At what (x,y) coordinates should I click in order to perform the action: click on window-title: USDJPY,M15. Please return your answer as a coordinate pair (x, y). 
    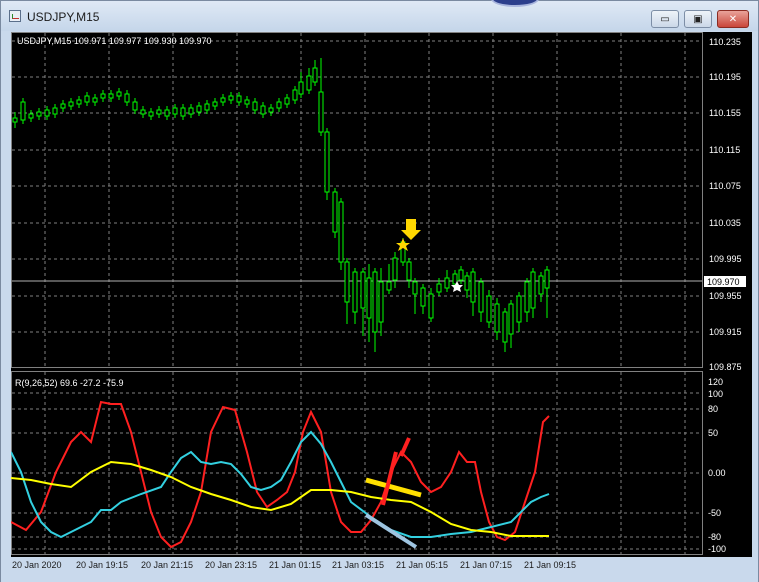
    Looking at the image, I should click on (63, 17).